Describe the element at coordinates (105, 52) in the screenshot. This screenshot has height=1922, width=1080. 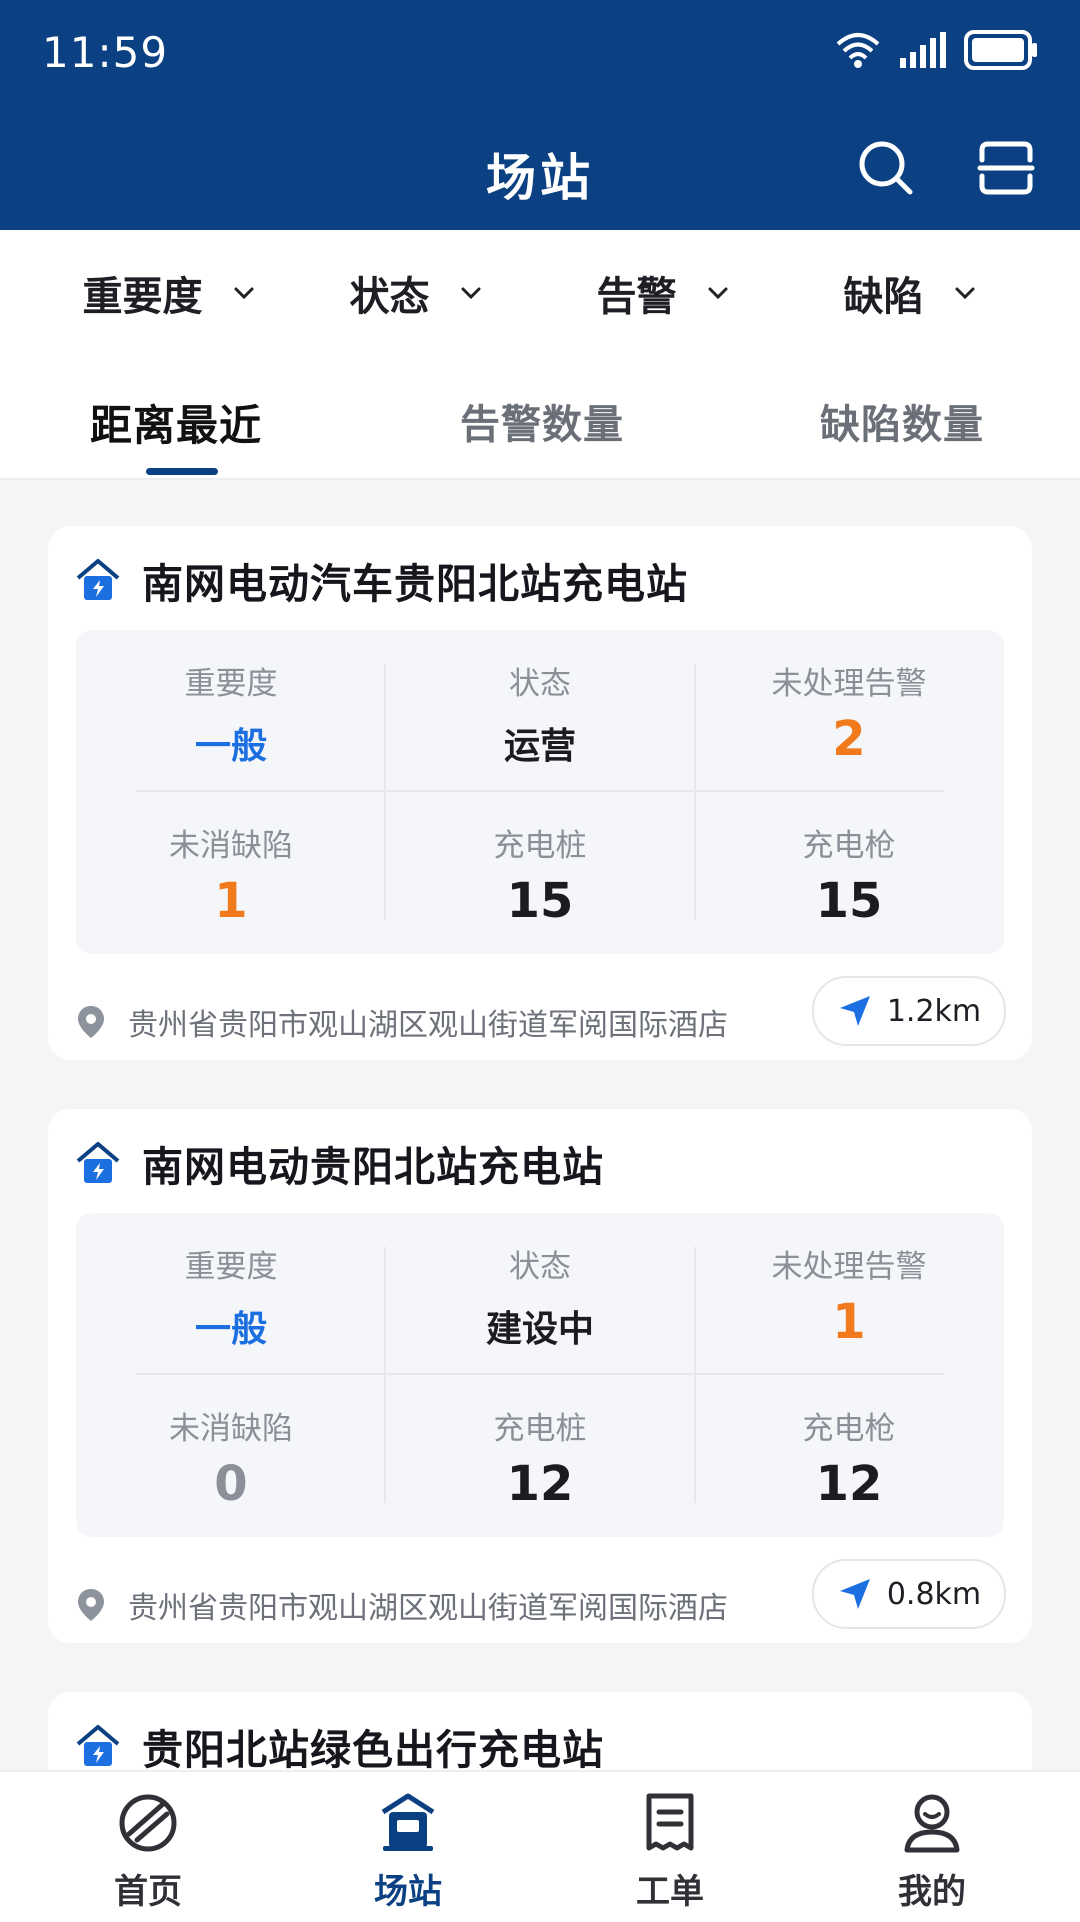
I see `status-time: 11:59` at that location.